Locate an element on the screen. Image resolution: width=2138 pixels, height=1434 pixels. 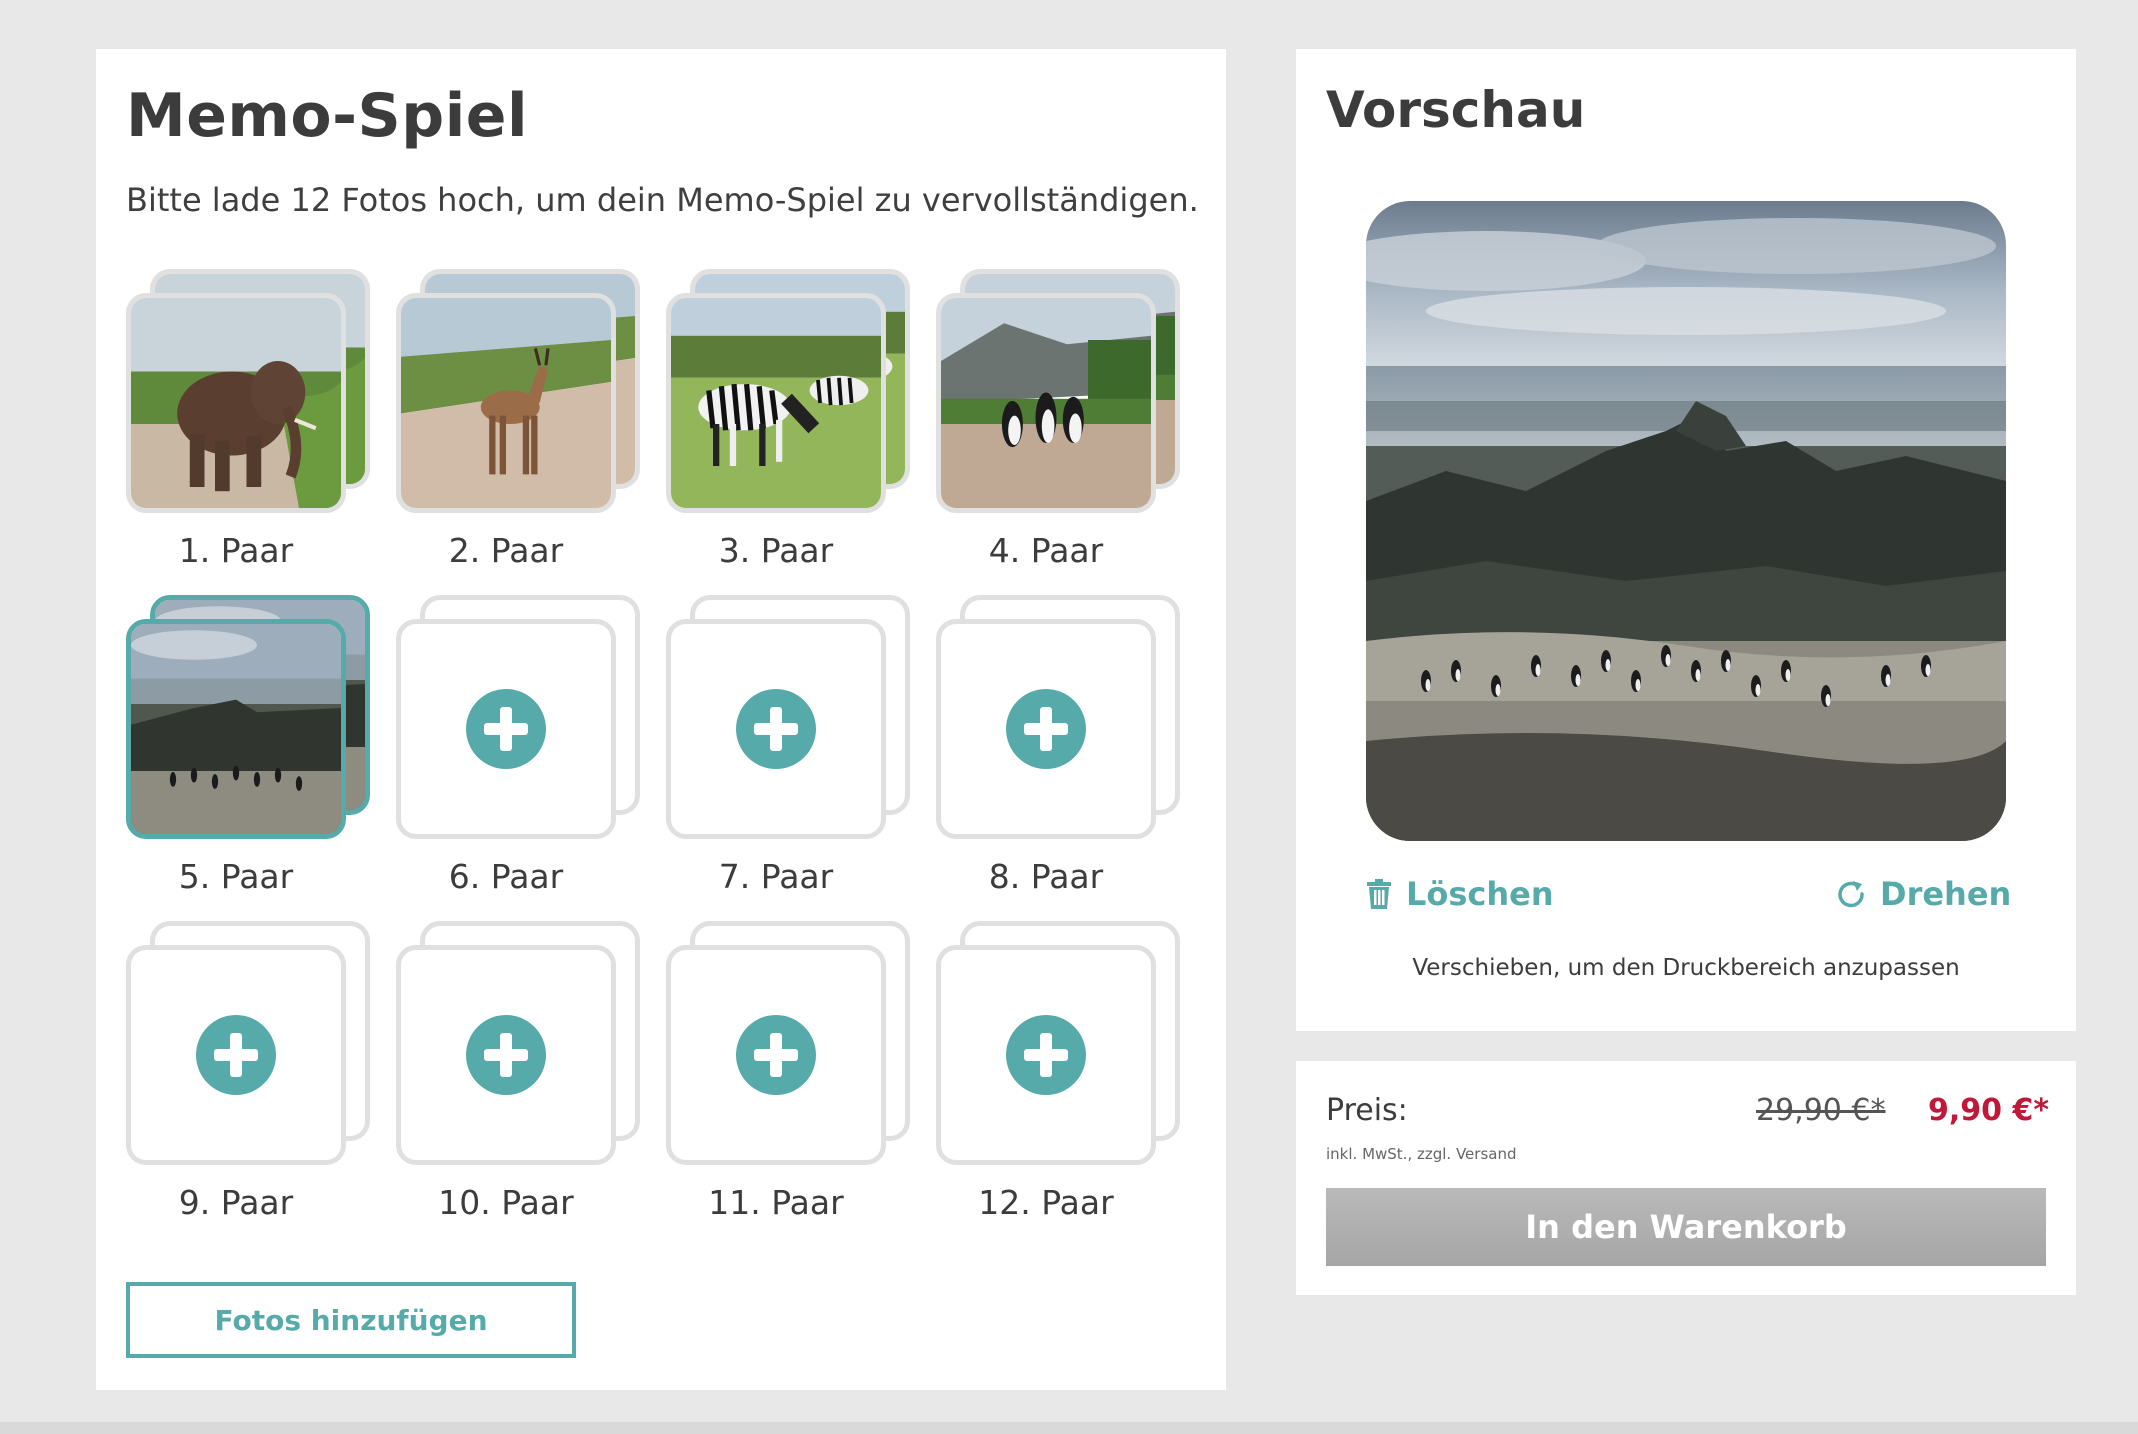
pair-label: 7. Paar is located at coordinates (776, 876).